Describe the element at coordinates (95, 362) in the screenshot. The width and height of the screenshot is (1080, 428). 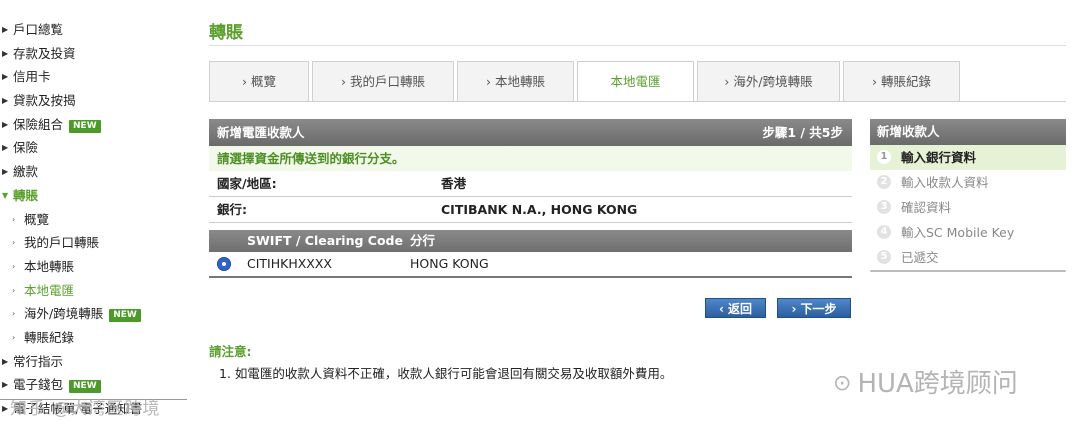
I see `sidebar-item-standing-instructions: ▶ 常行指示` at that location.